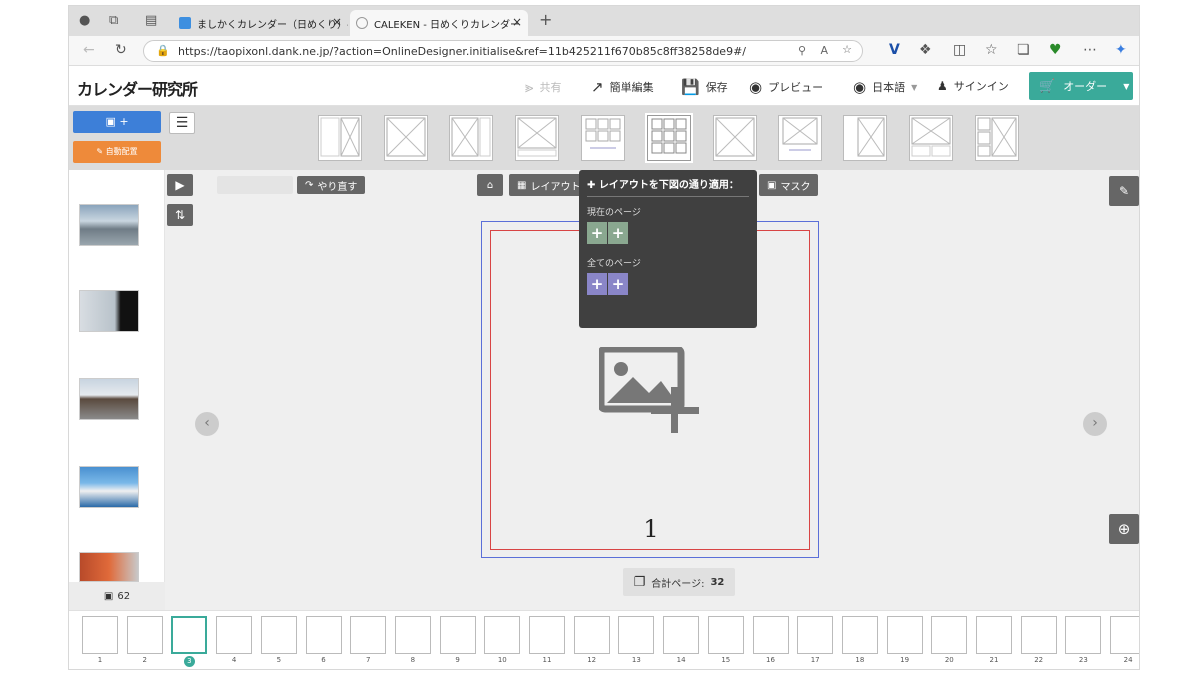  What do you see at coordinates (84, 20) in the screenshot?
I see `profile-icon: ●` at bounding box center [84, 20].